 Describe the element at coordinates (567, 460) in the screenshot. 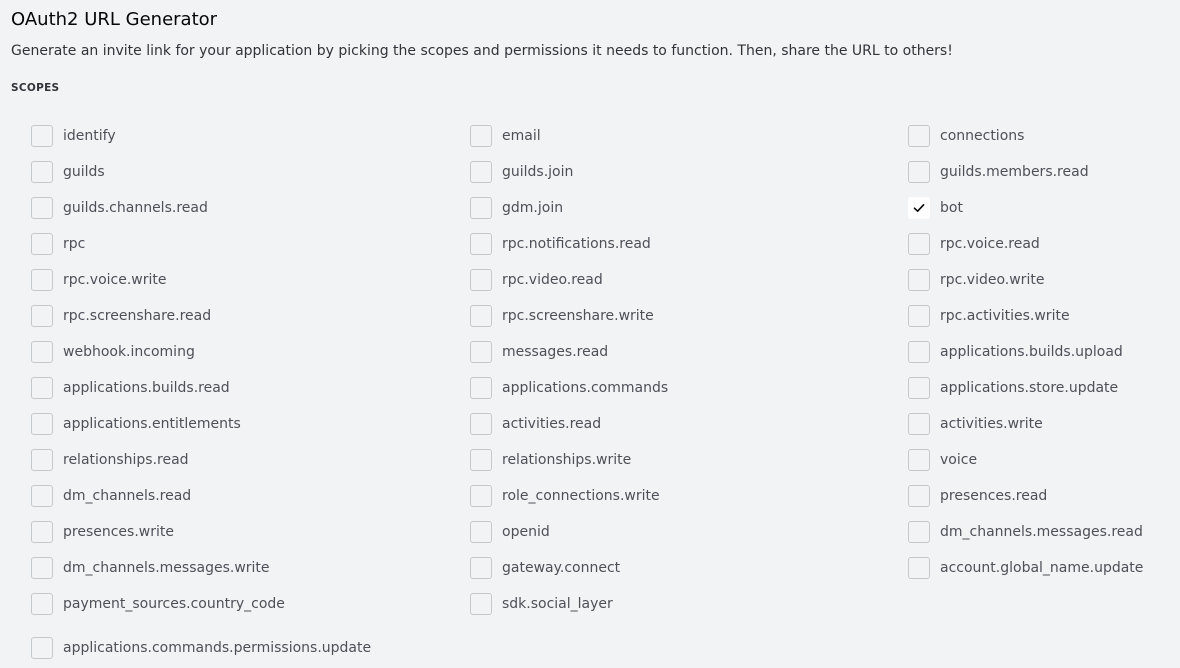

I see `scope-label: relationships.write` at that location.